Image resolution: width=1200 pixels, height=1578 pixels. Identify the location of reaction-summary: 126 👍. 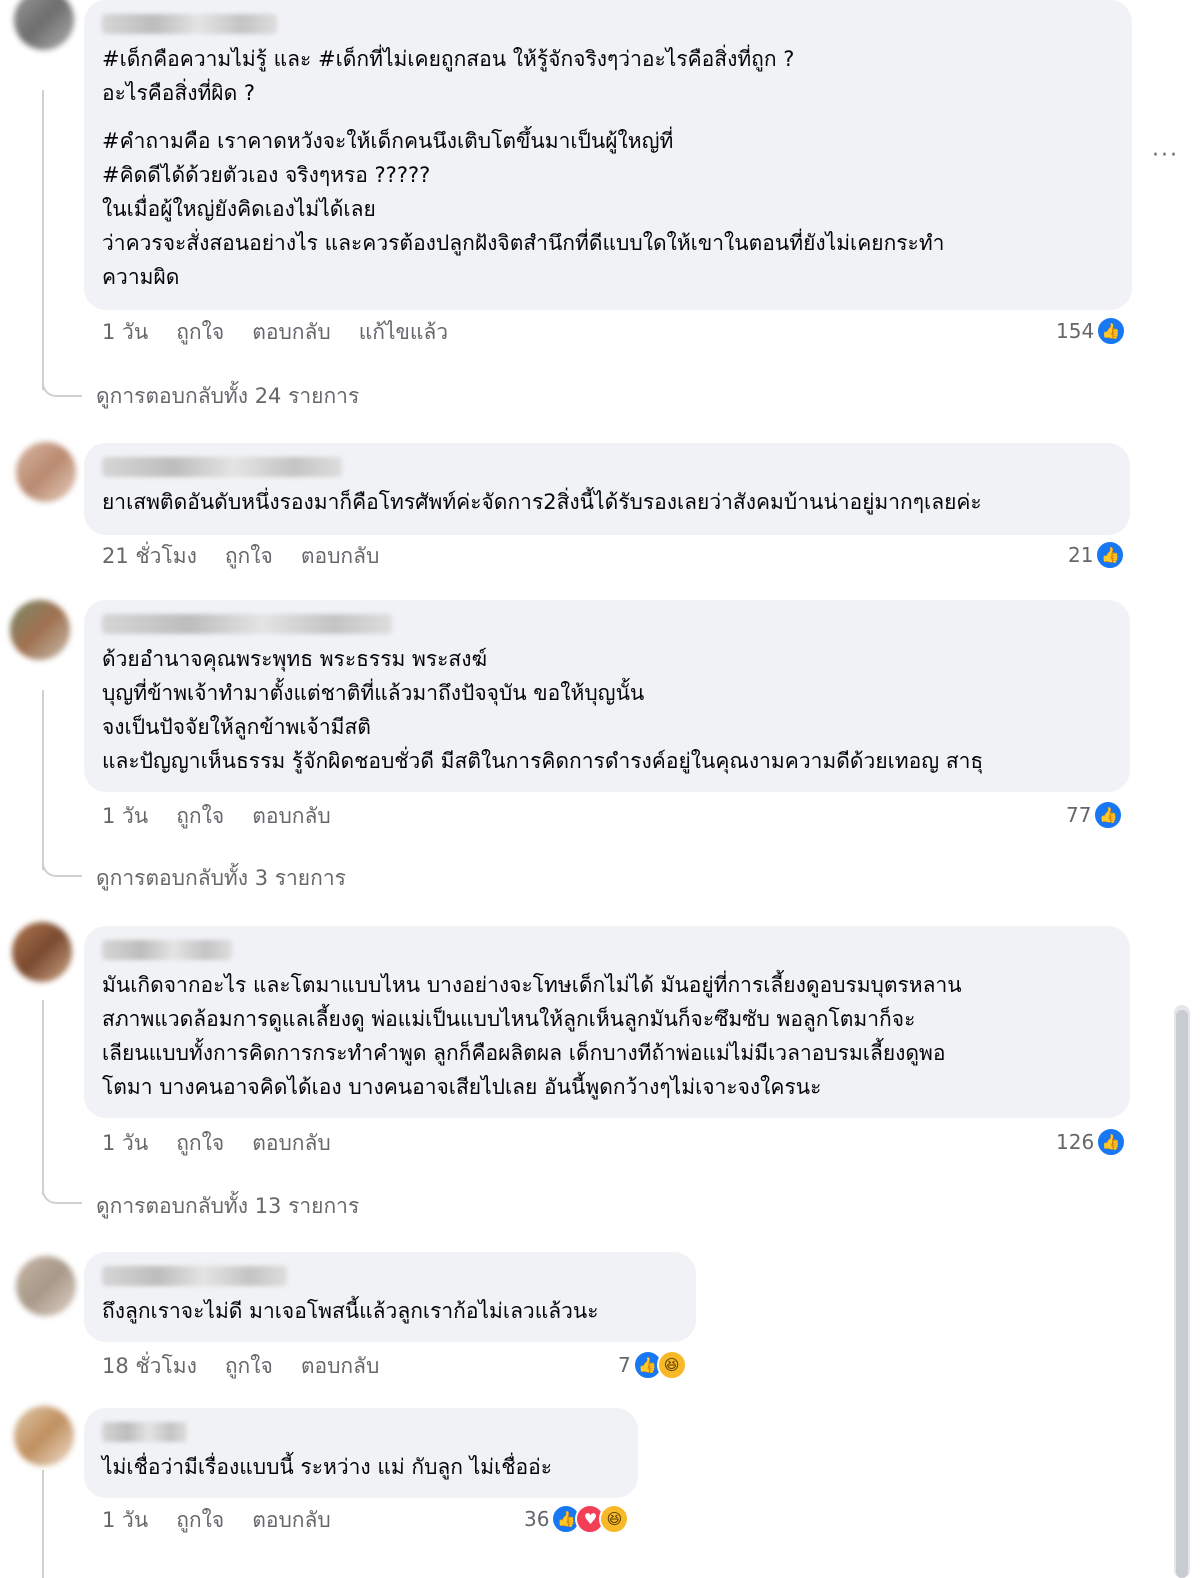
(1091, 1142).